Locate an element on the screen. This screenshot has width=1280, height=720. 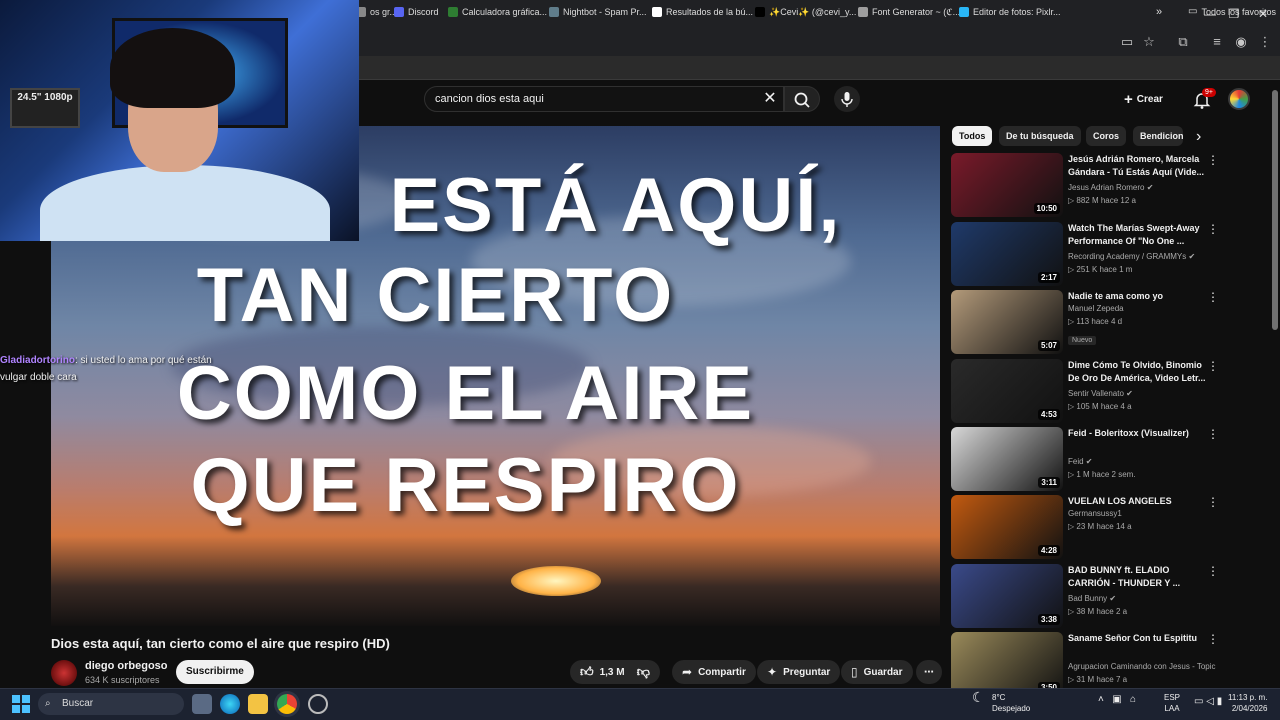
like-button: 👍︎ 1,3 M is located at coordinates (602, 672).